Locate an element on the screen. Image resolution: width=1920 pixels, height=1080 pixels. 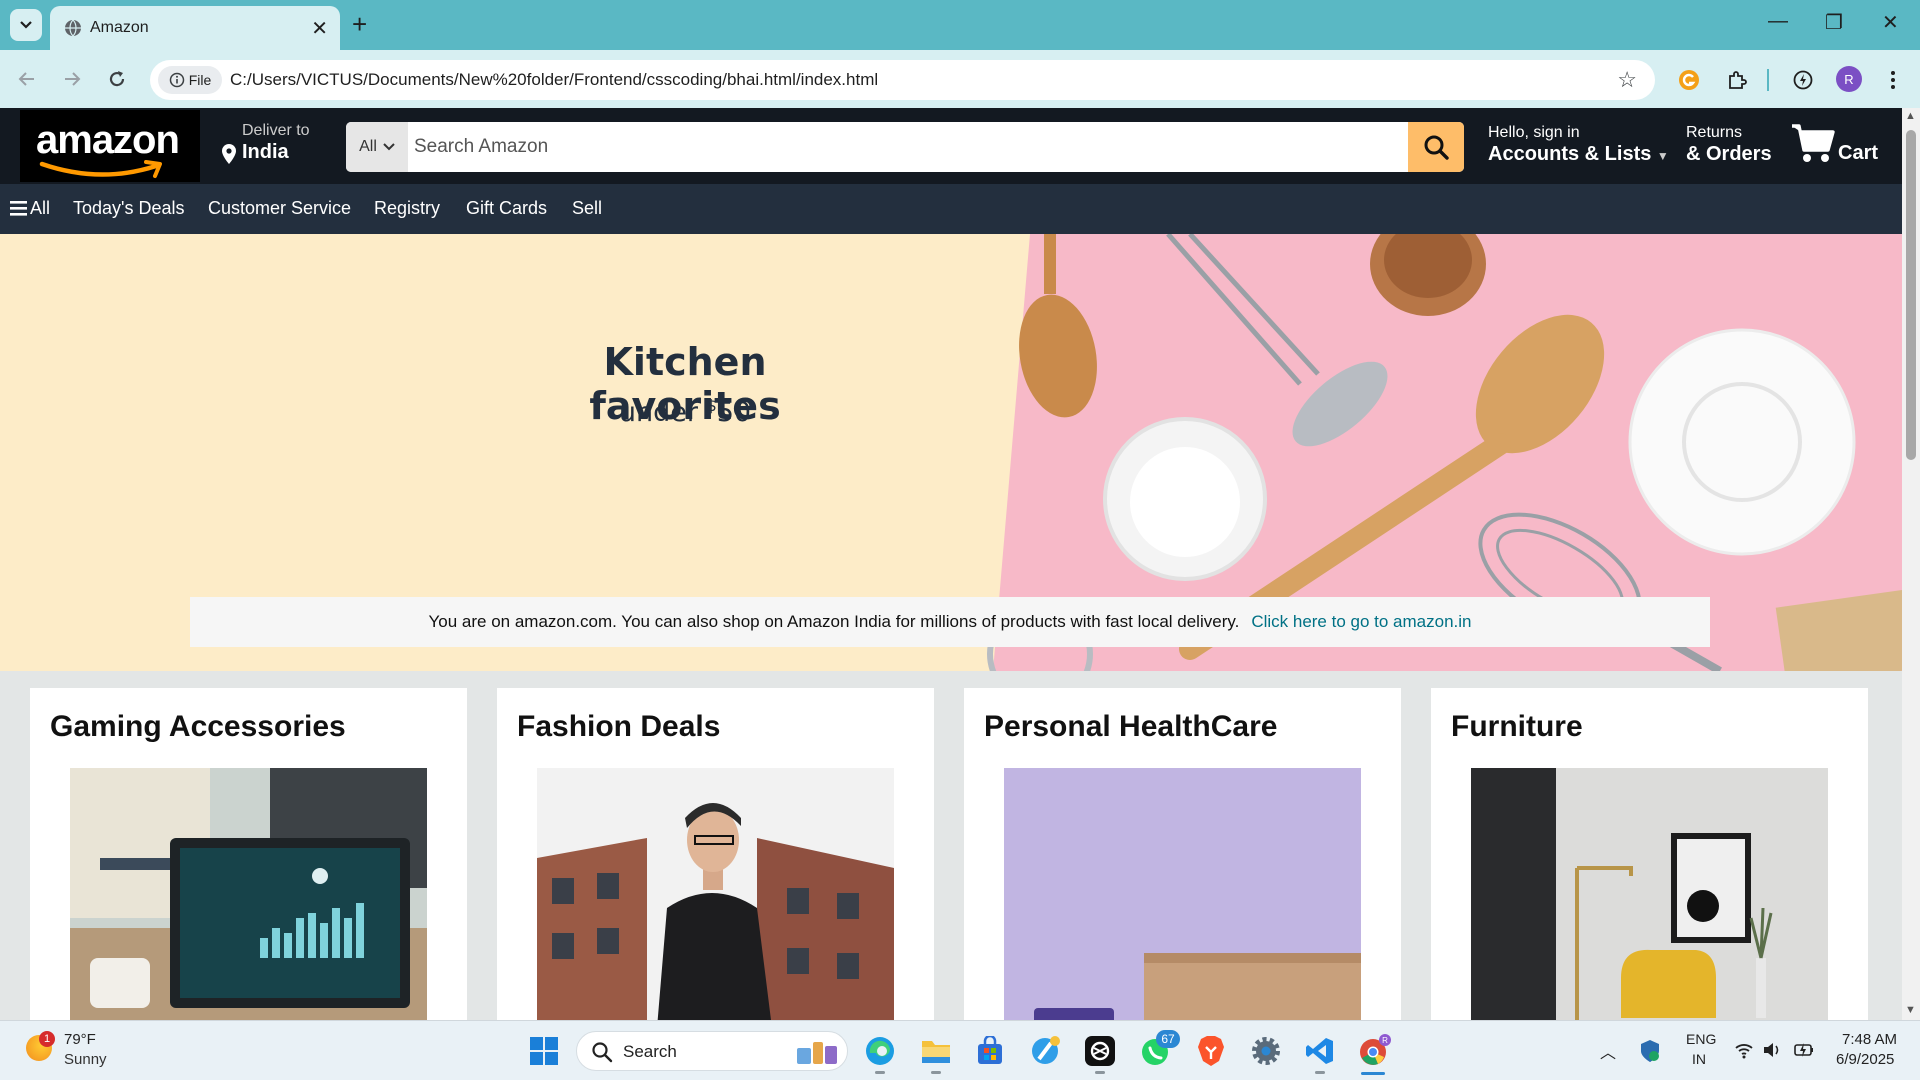
kebab-menu-icon is located at coordinates (1893, 80).